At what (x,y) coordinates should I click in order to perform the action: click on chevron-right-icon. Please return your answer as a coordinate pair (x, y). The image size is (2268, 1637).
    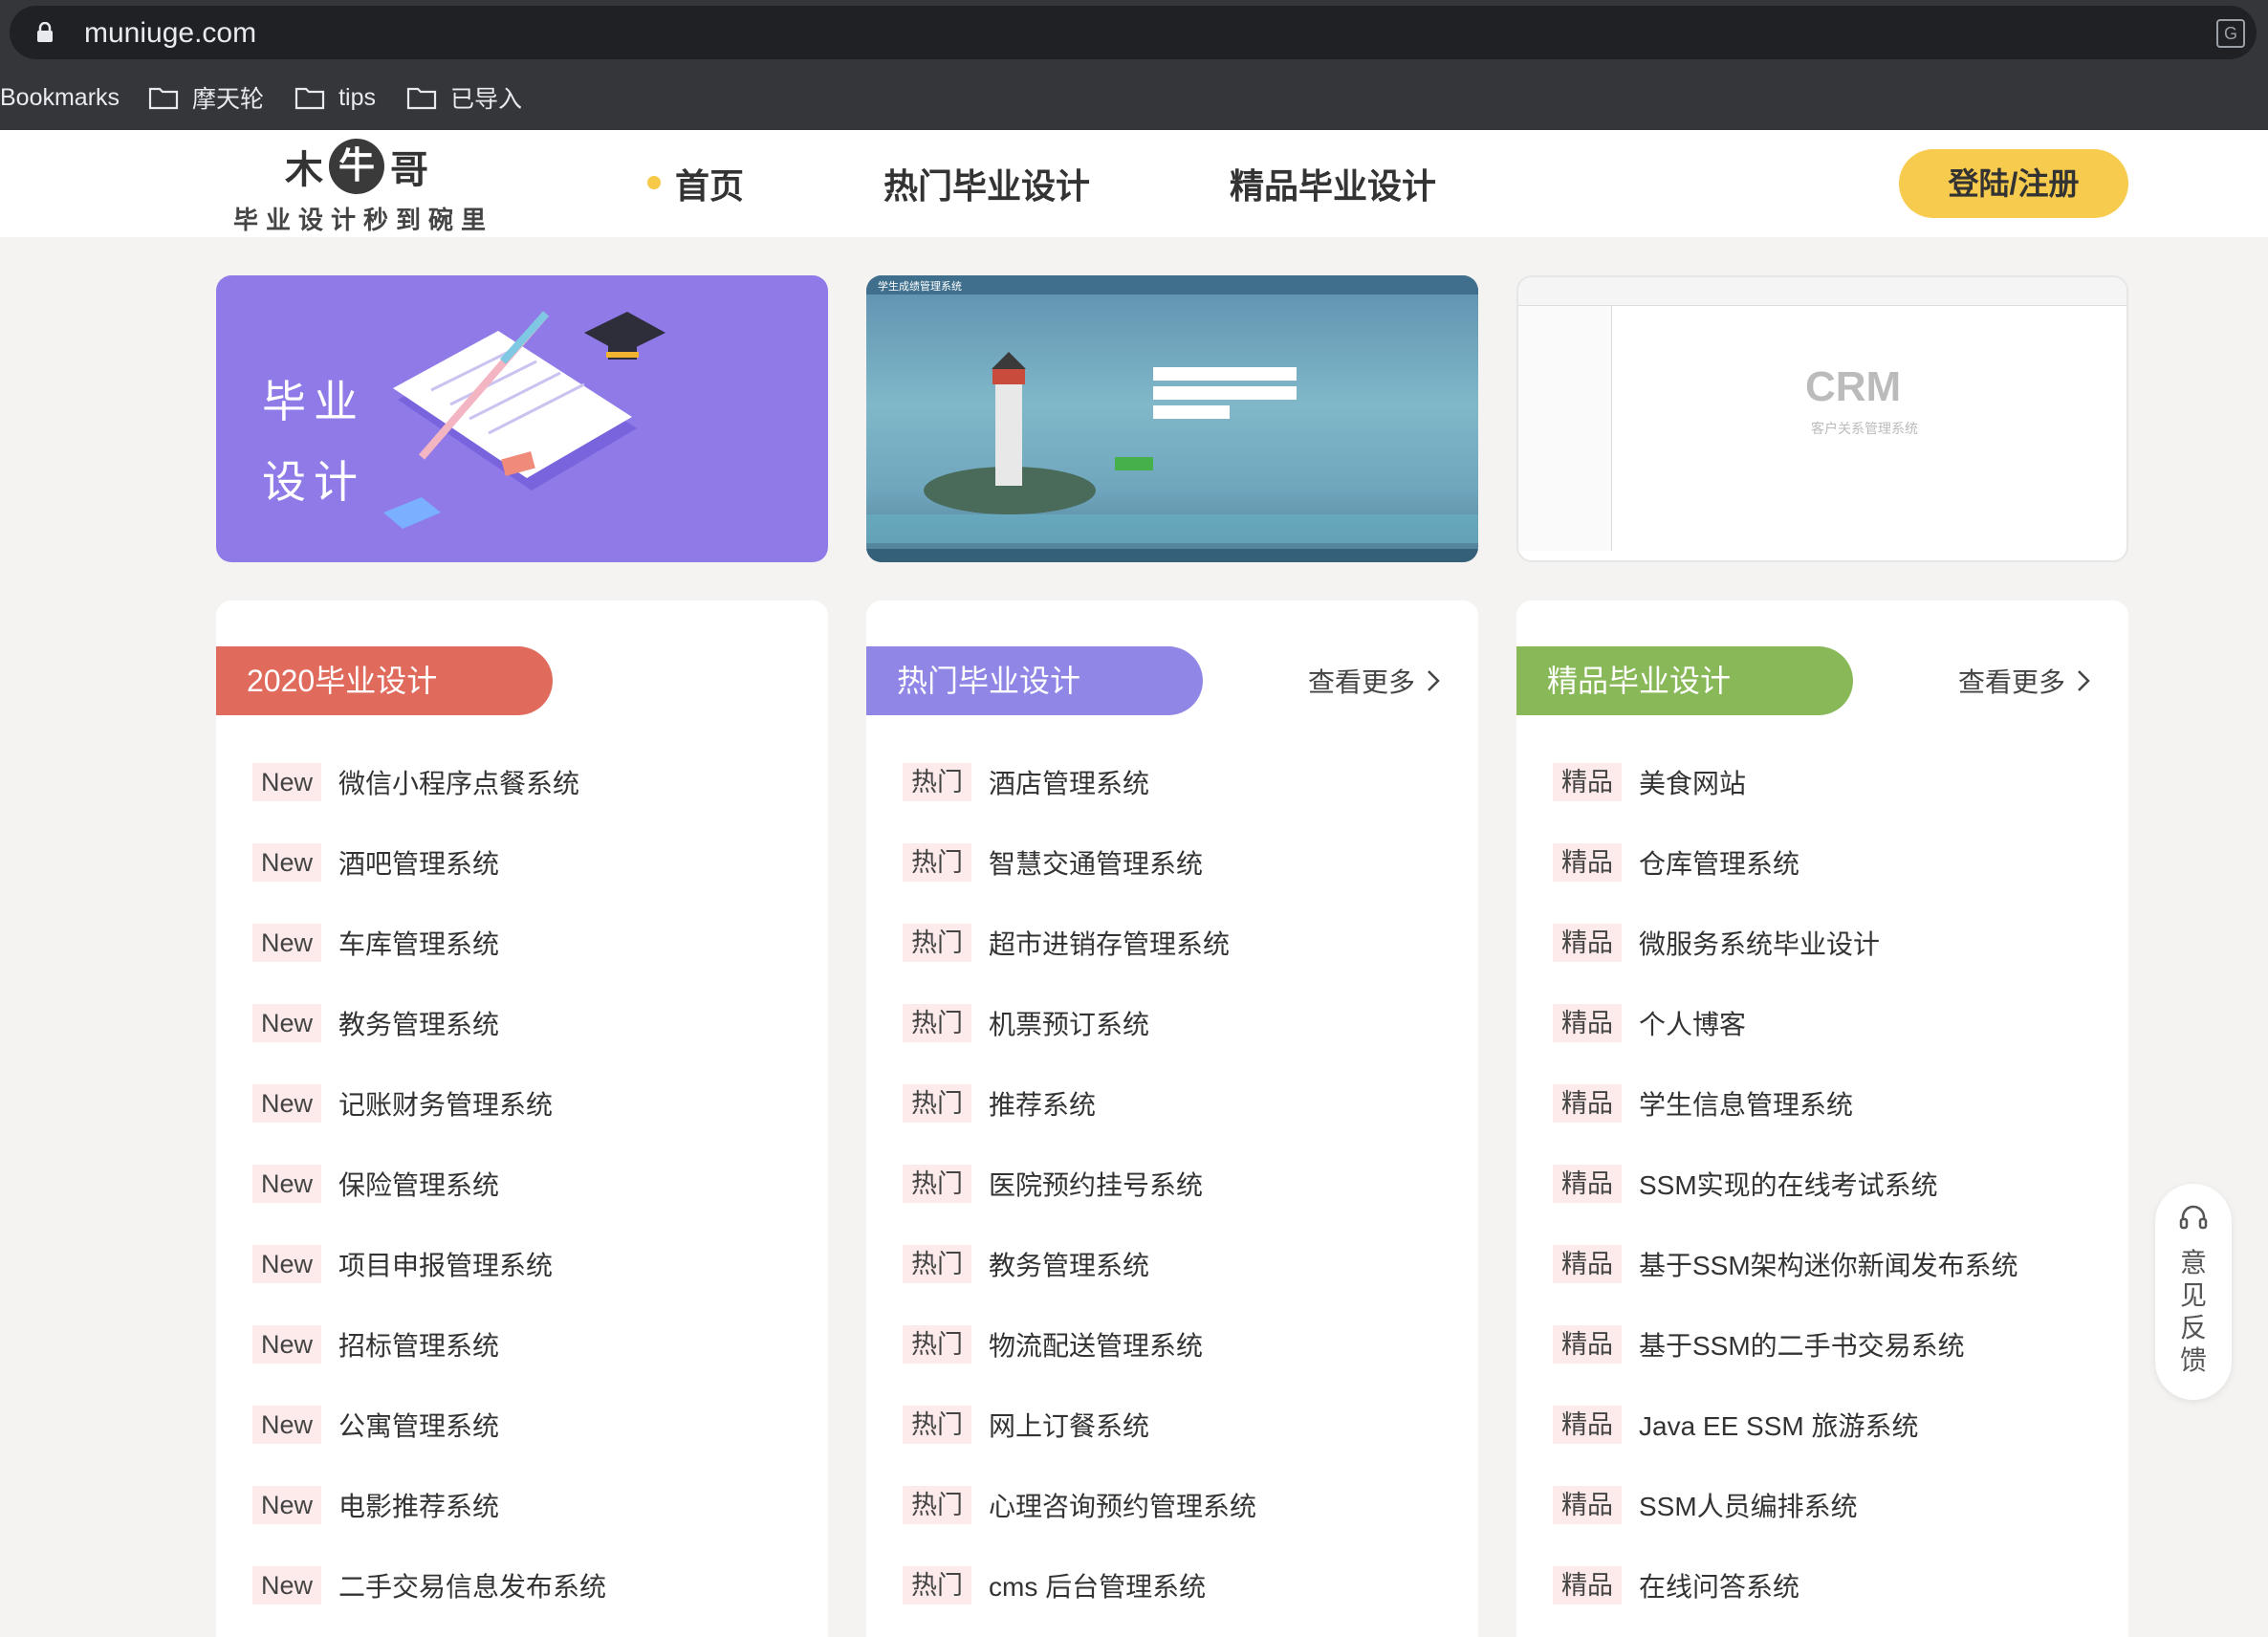
    Looking at the image, I should click on (2084, 680).